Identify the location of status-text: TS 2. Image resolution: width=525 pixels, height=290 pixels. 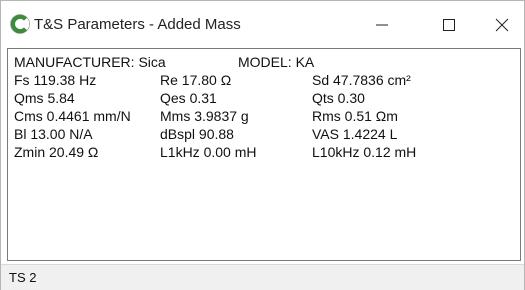
(23, 277).